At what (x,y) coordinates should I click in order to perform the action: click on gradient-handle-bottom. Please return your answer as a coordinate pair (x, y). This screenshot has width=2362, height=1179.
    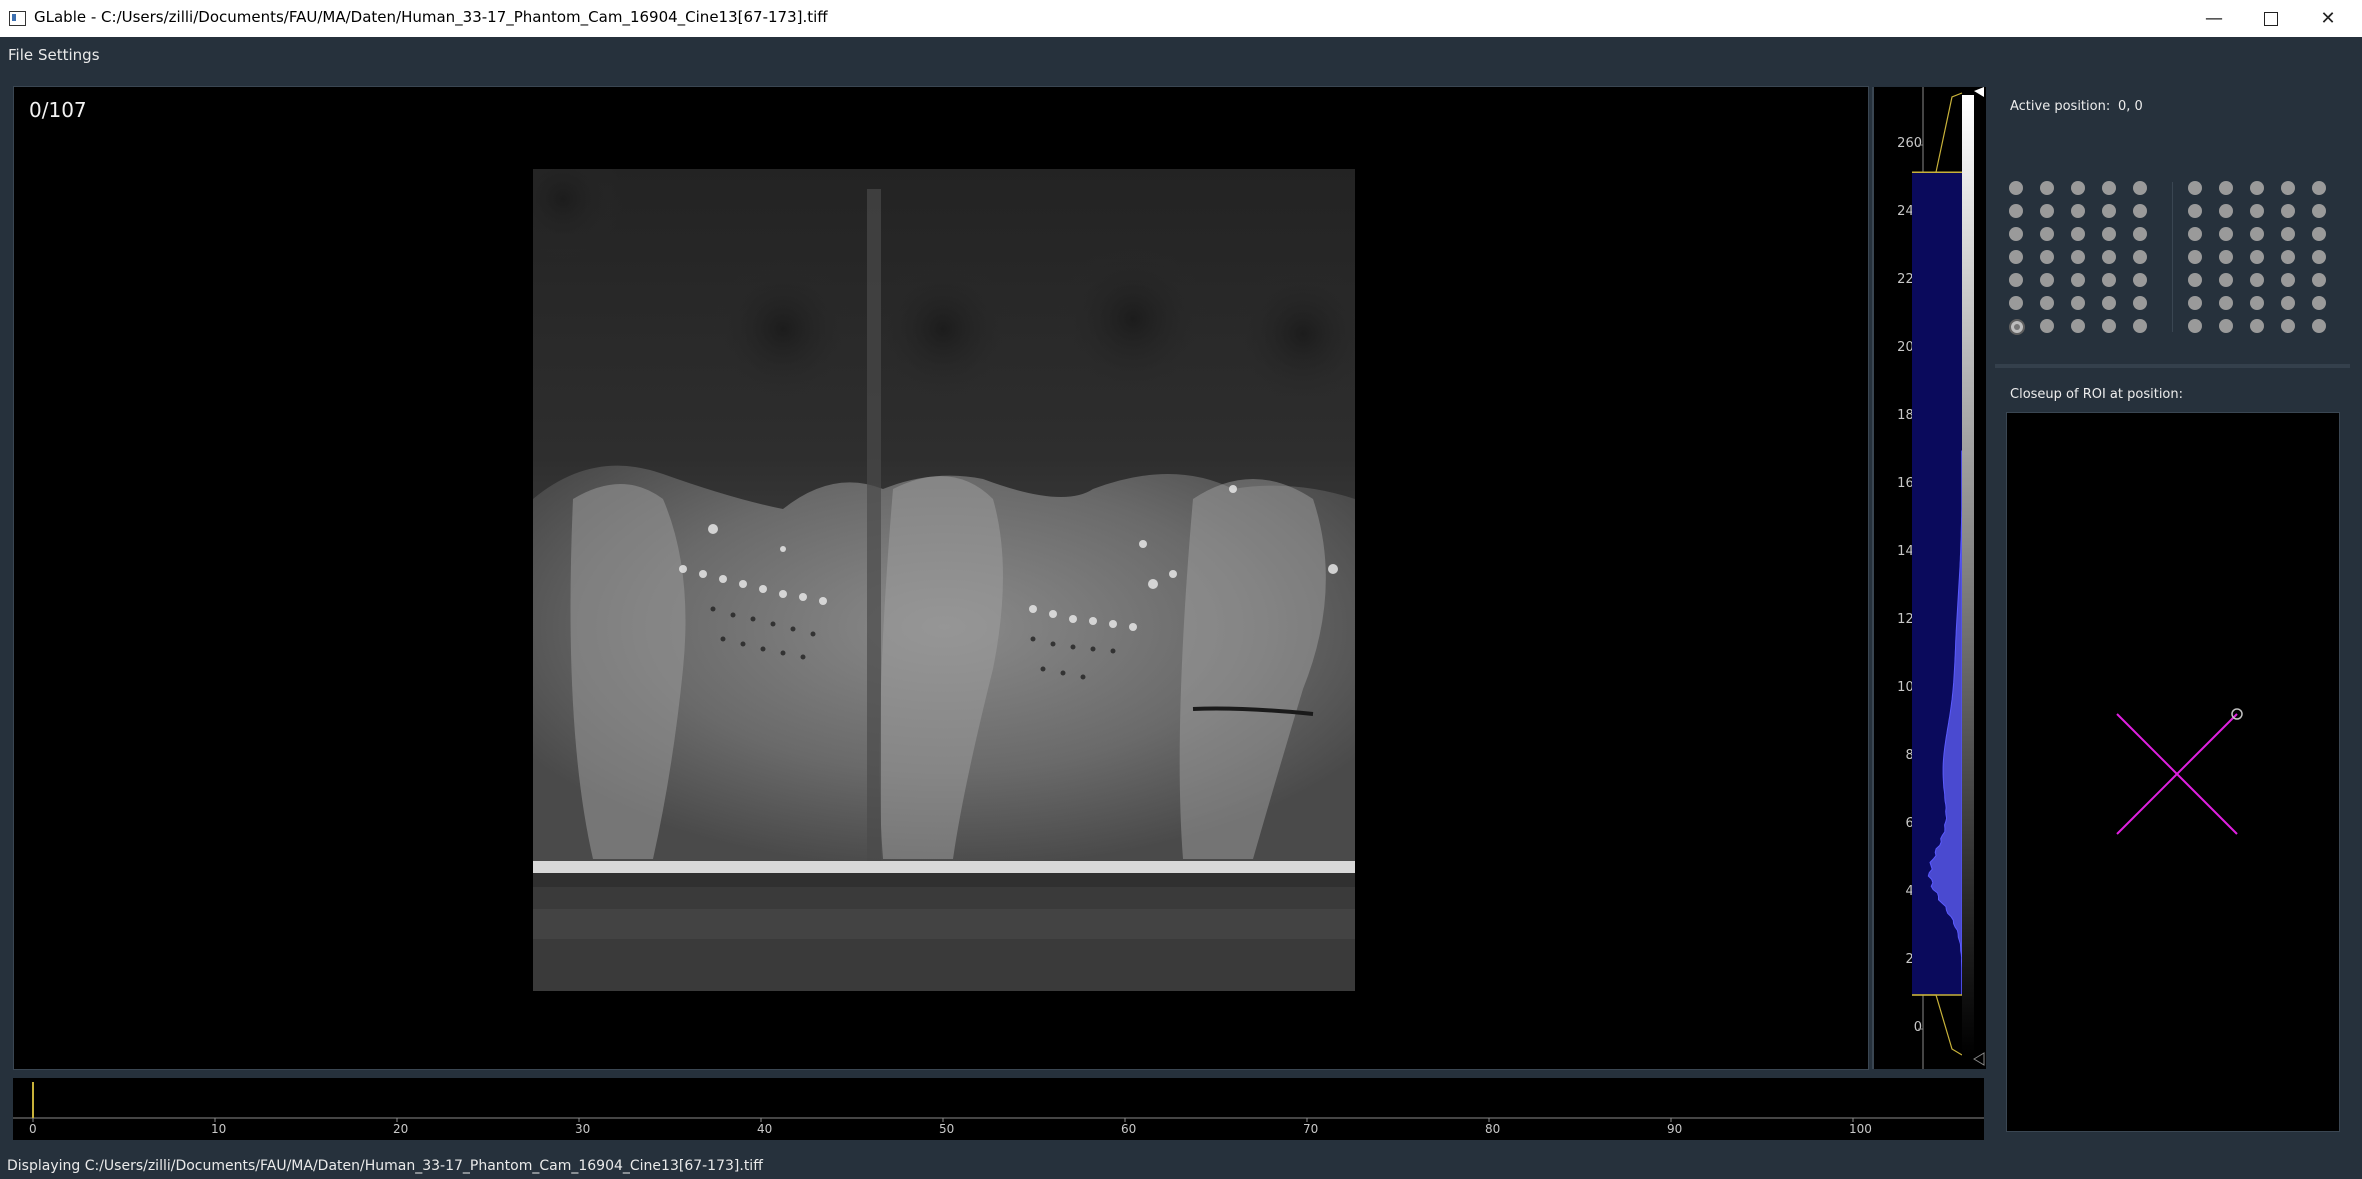
    Looking at the image, I should click on (1979, 1059).